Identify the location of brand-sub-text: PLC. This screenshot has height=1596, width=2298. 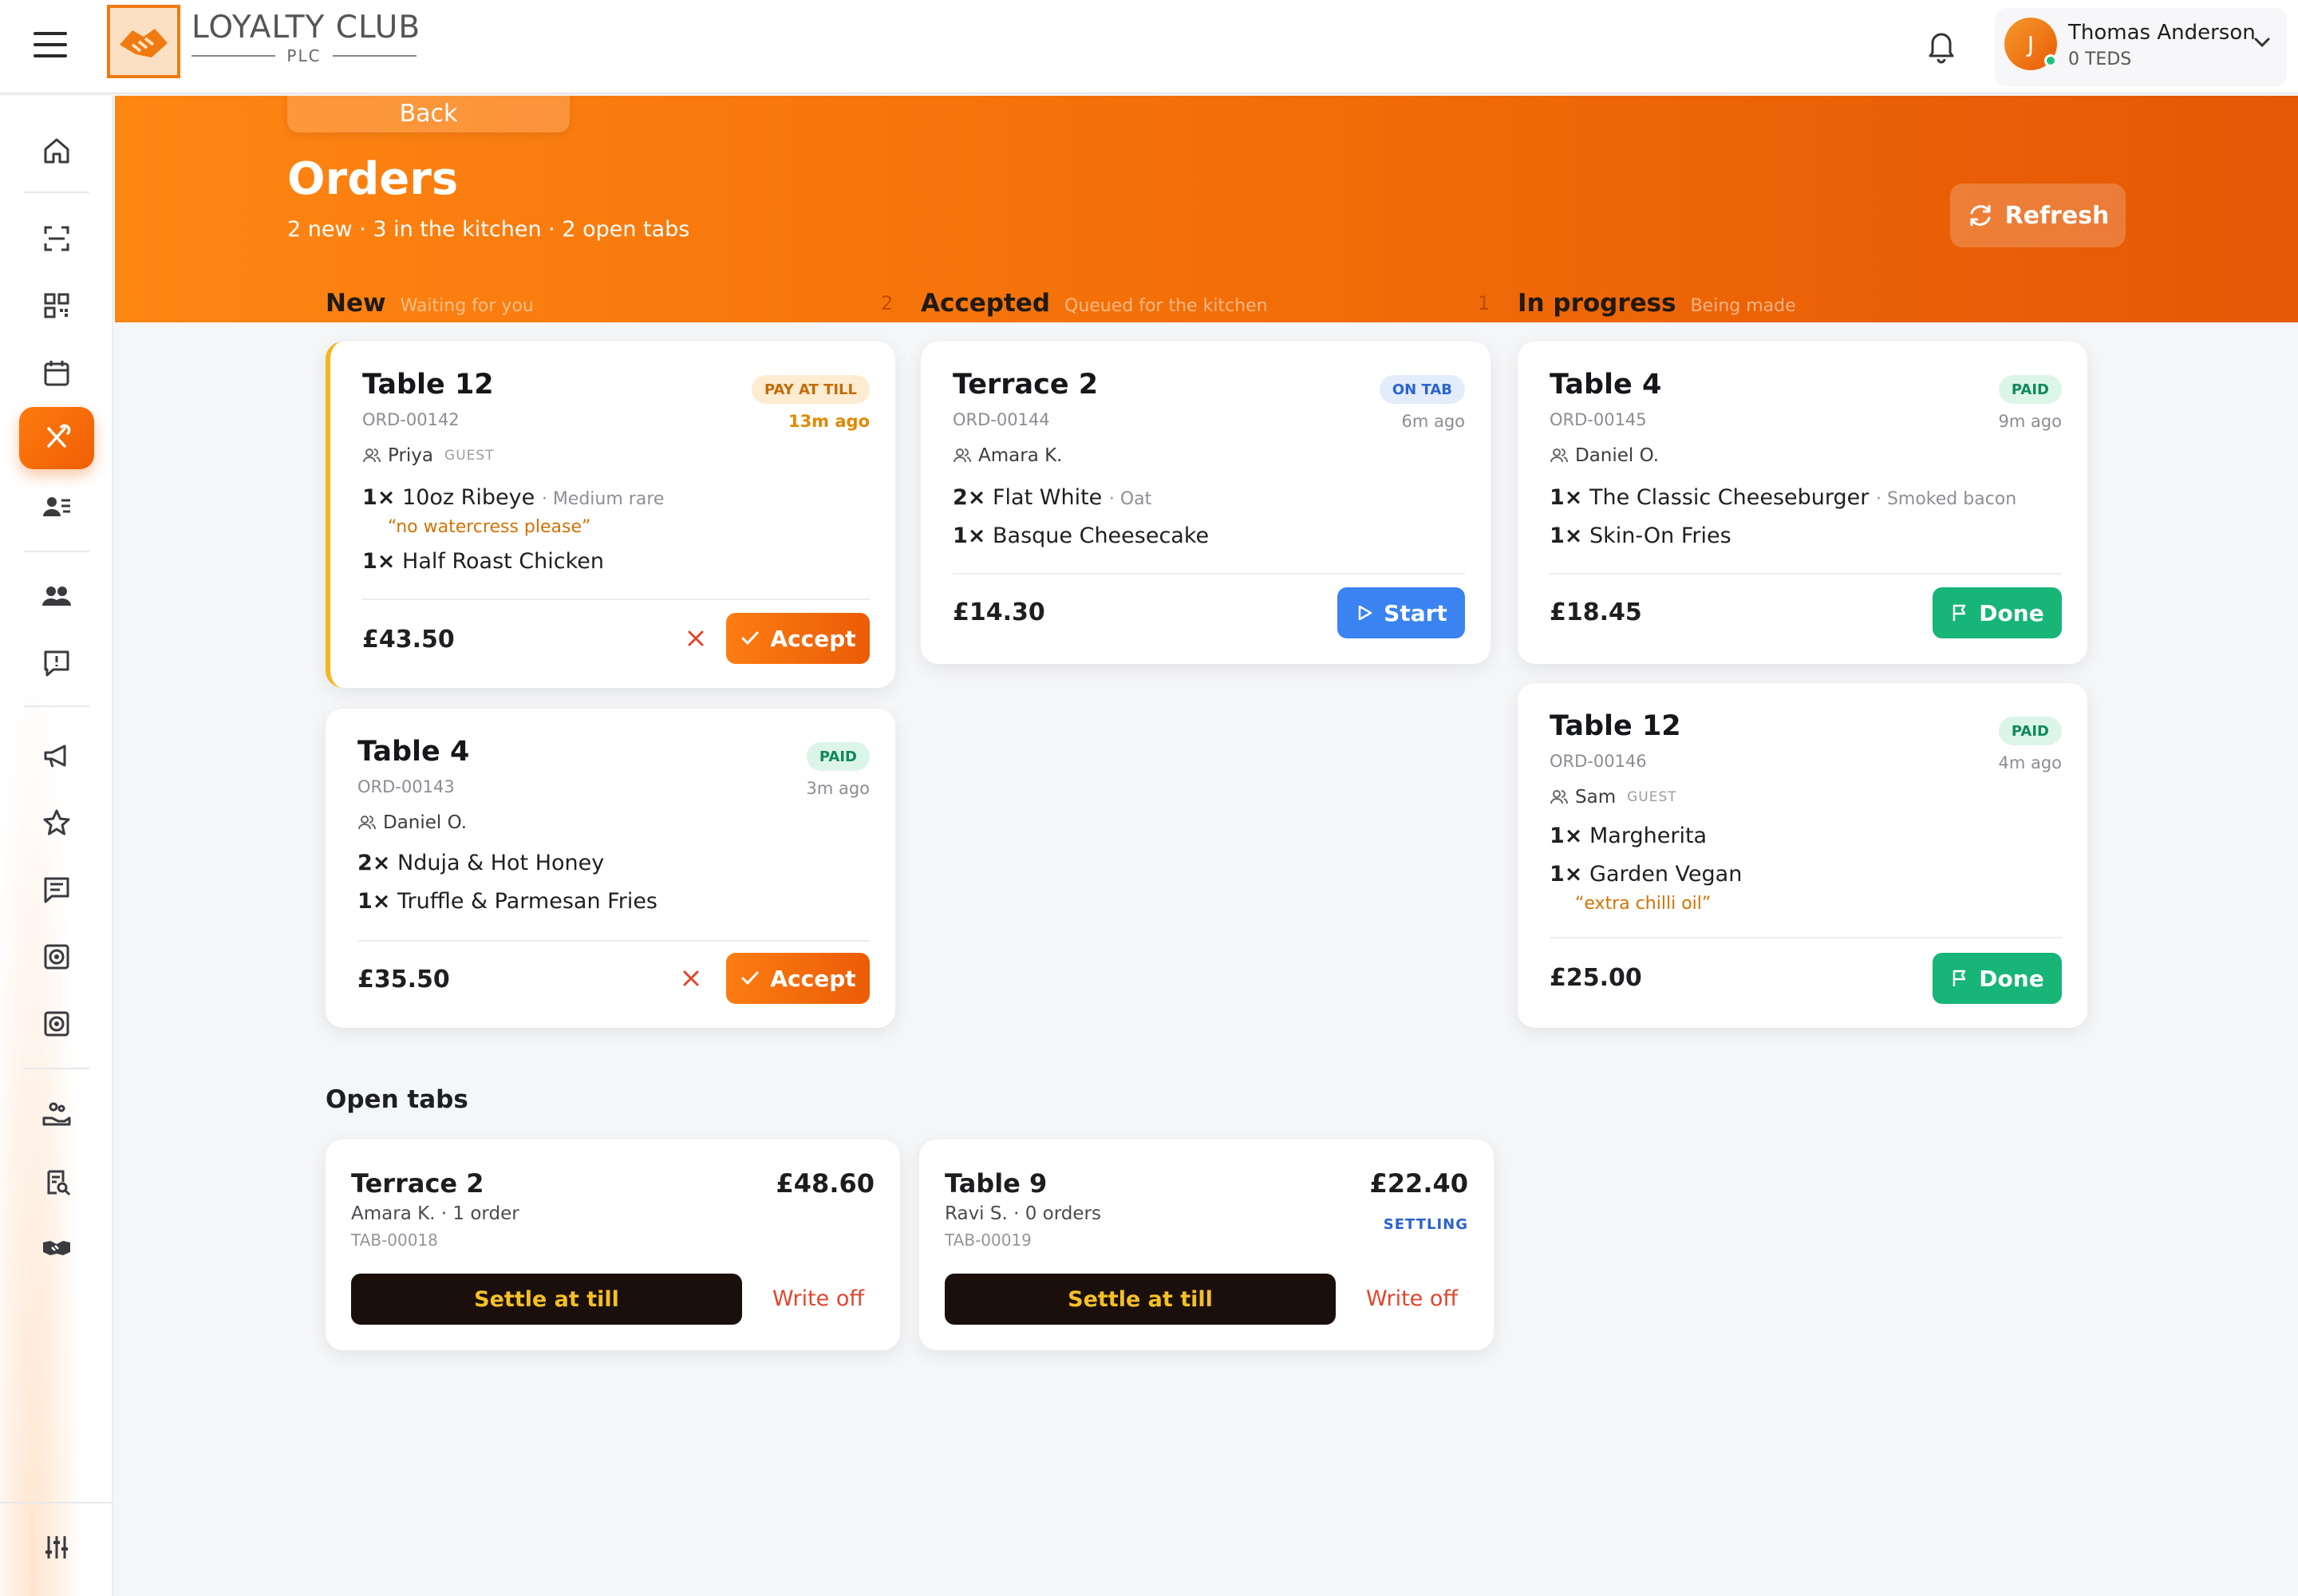
(304, 55).